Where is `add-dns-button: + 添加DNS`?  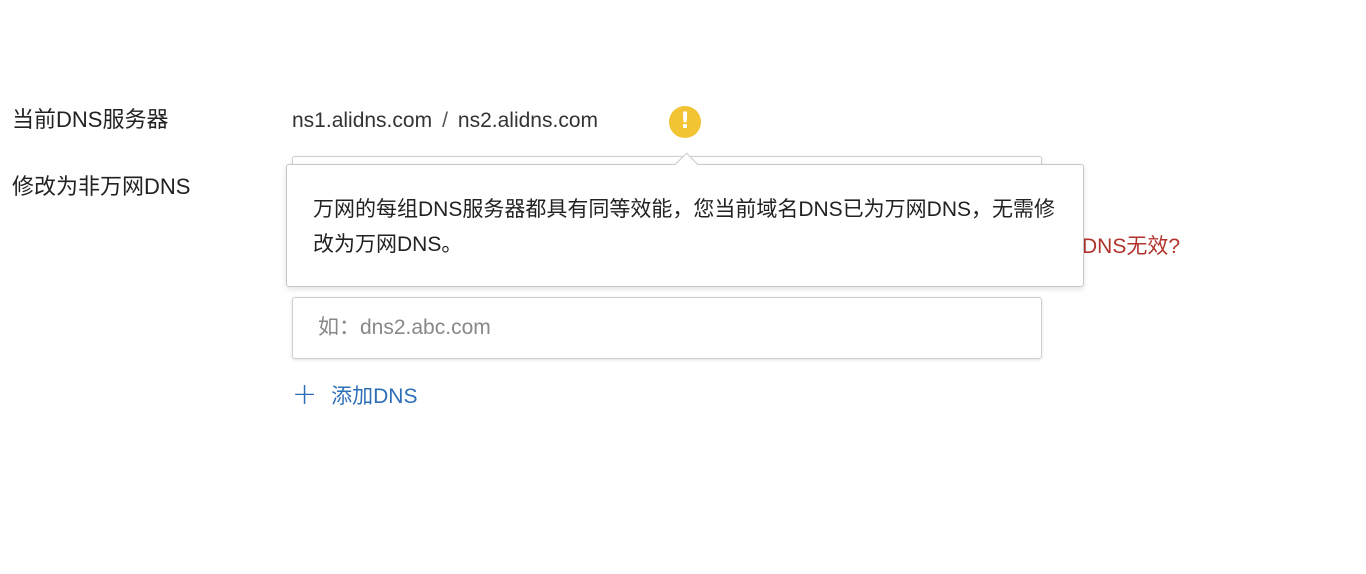 add-dns-button: + 添加DNS is located at coordinates (354, 395).